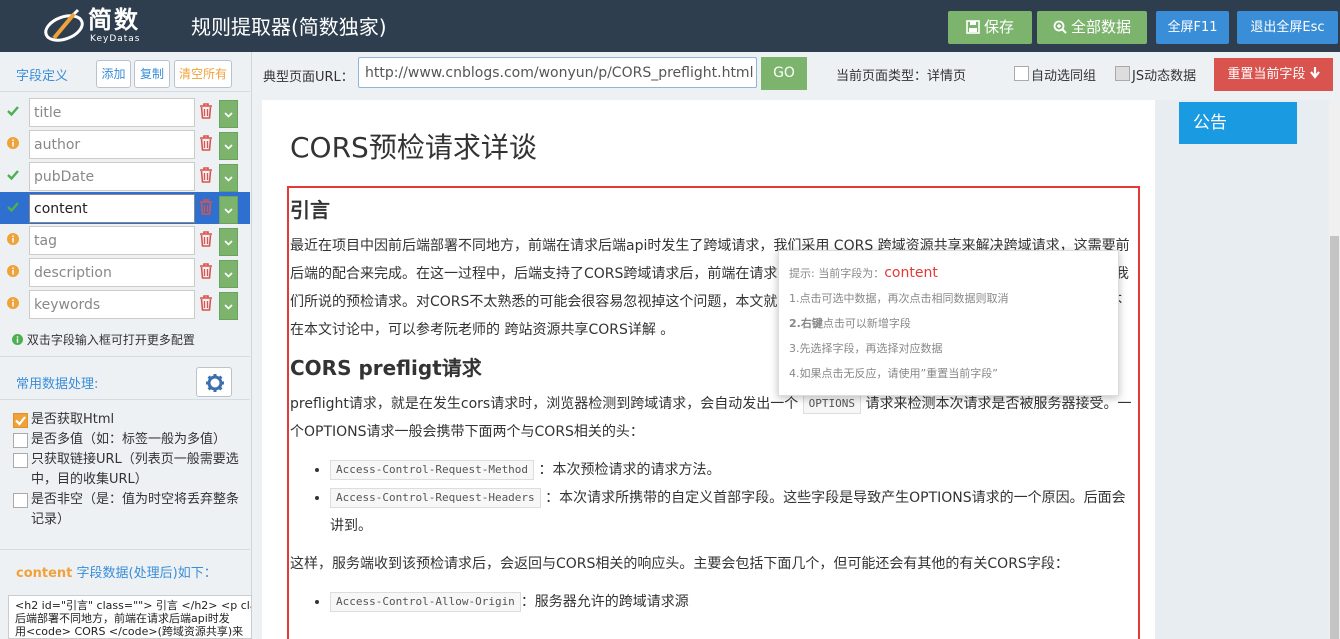 The image size is (1340, 639). I want to click on js-dynamic-label: JS动态数据, so click(1164, 76).